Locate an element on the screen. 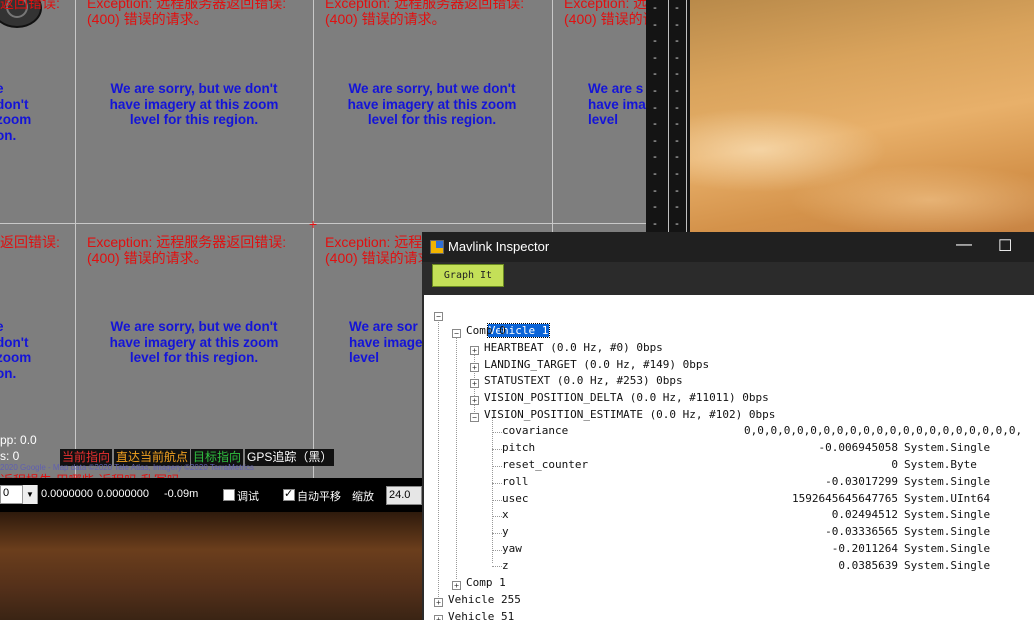  tree-field-name: y is located at coordinates (505, 532).